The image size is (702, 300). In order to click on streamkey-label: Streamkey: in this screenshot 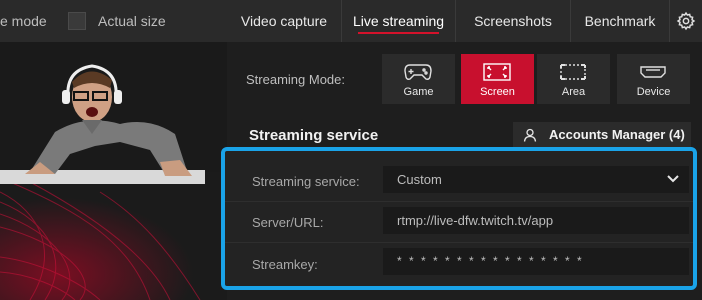, I will do `click(285, 264)`.